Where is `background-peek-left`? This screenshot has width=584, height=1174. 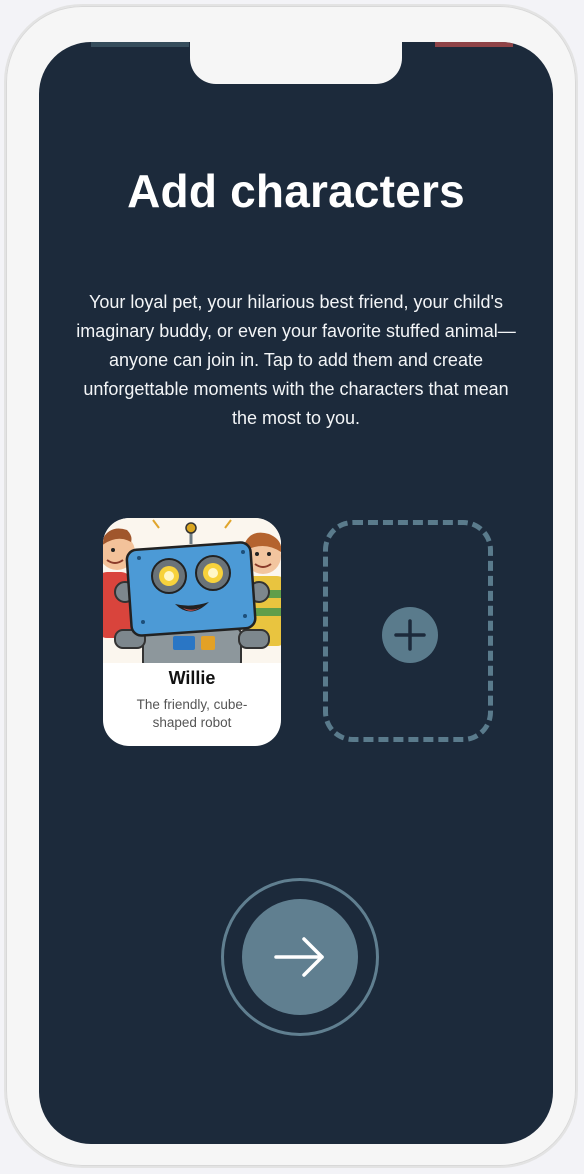 background-peek-left is located at coordinates (140, 44).